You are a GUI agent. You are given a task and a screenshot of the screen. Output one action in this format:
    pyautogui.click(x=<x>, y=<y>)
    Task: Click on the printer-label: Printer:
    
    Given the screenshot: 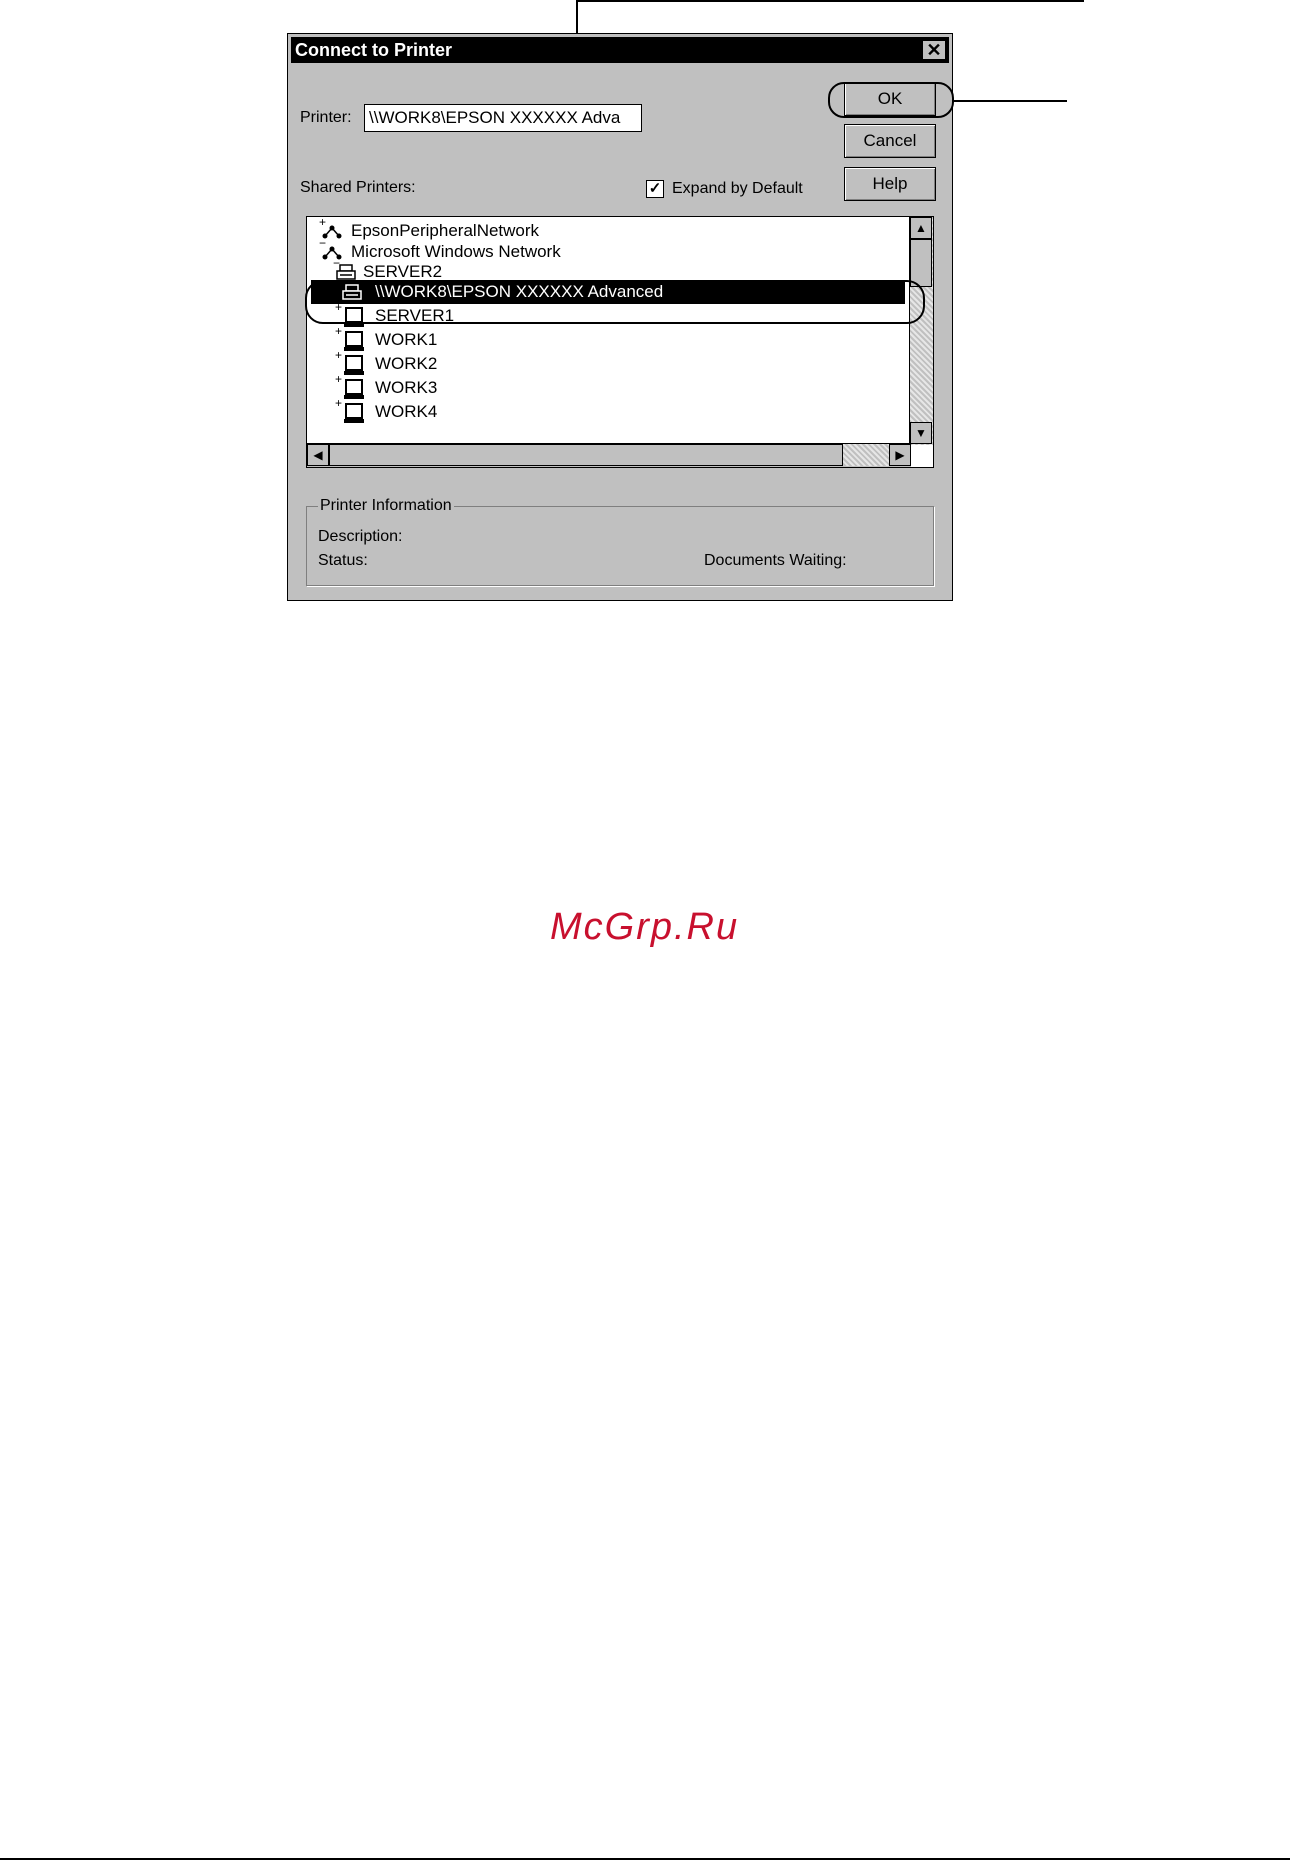 What is the action you would take?
    pyautogui.click(x=326, y=117)
    